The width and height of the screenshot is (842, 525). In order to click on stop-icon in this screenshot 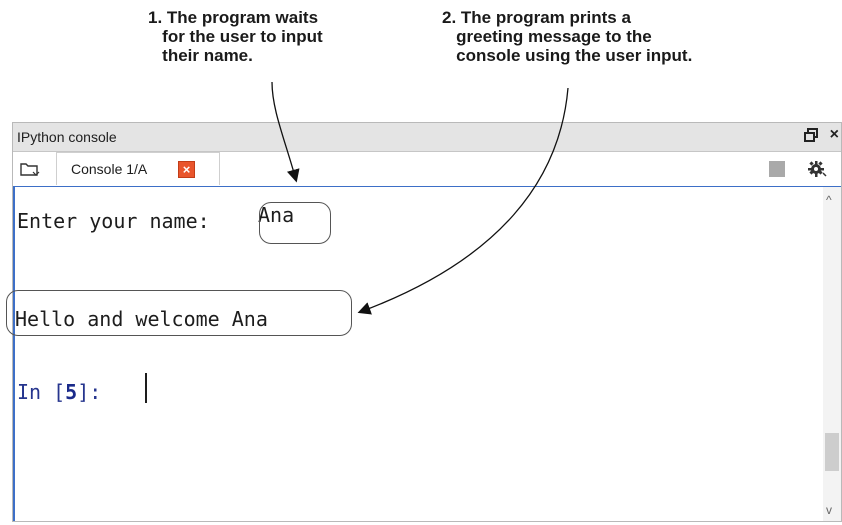, I will do `click(777, 169)`.